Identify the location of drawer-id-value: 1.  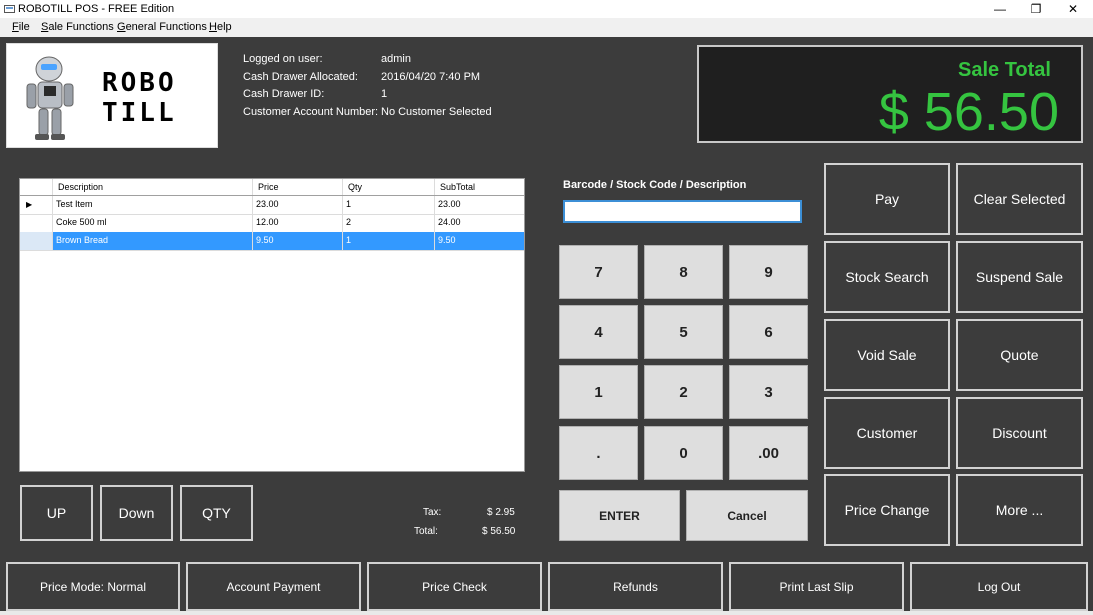
(384, 94).